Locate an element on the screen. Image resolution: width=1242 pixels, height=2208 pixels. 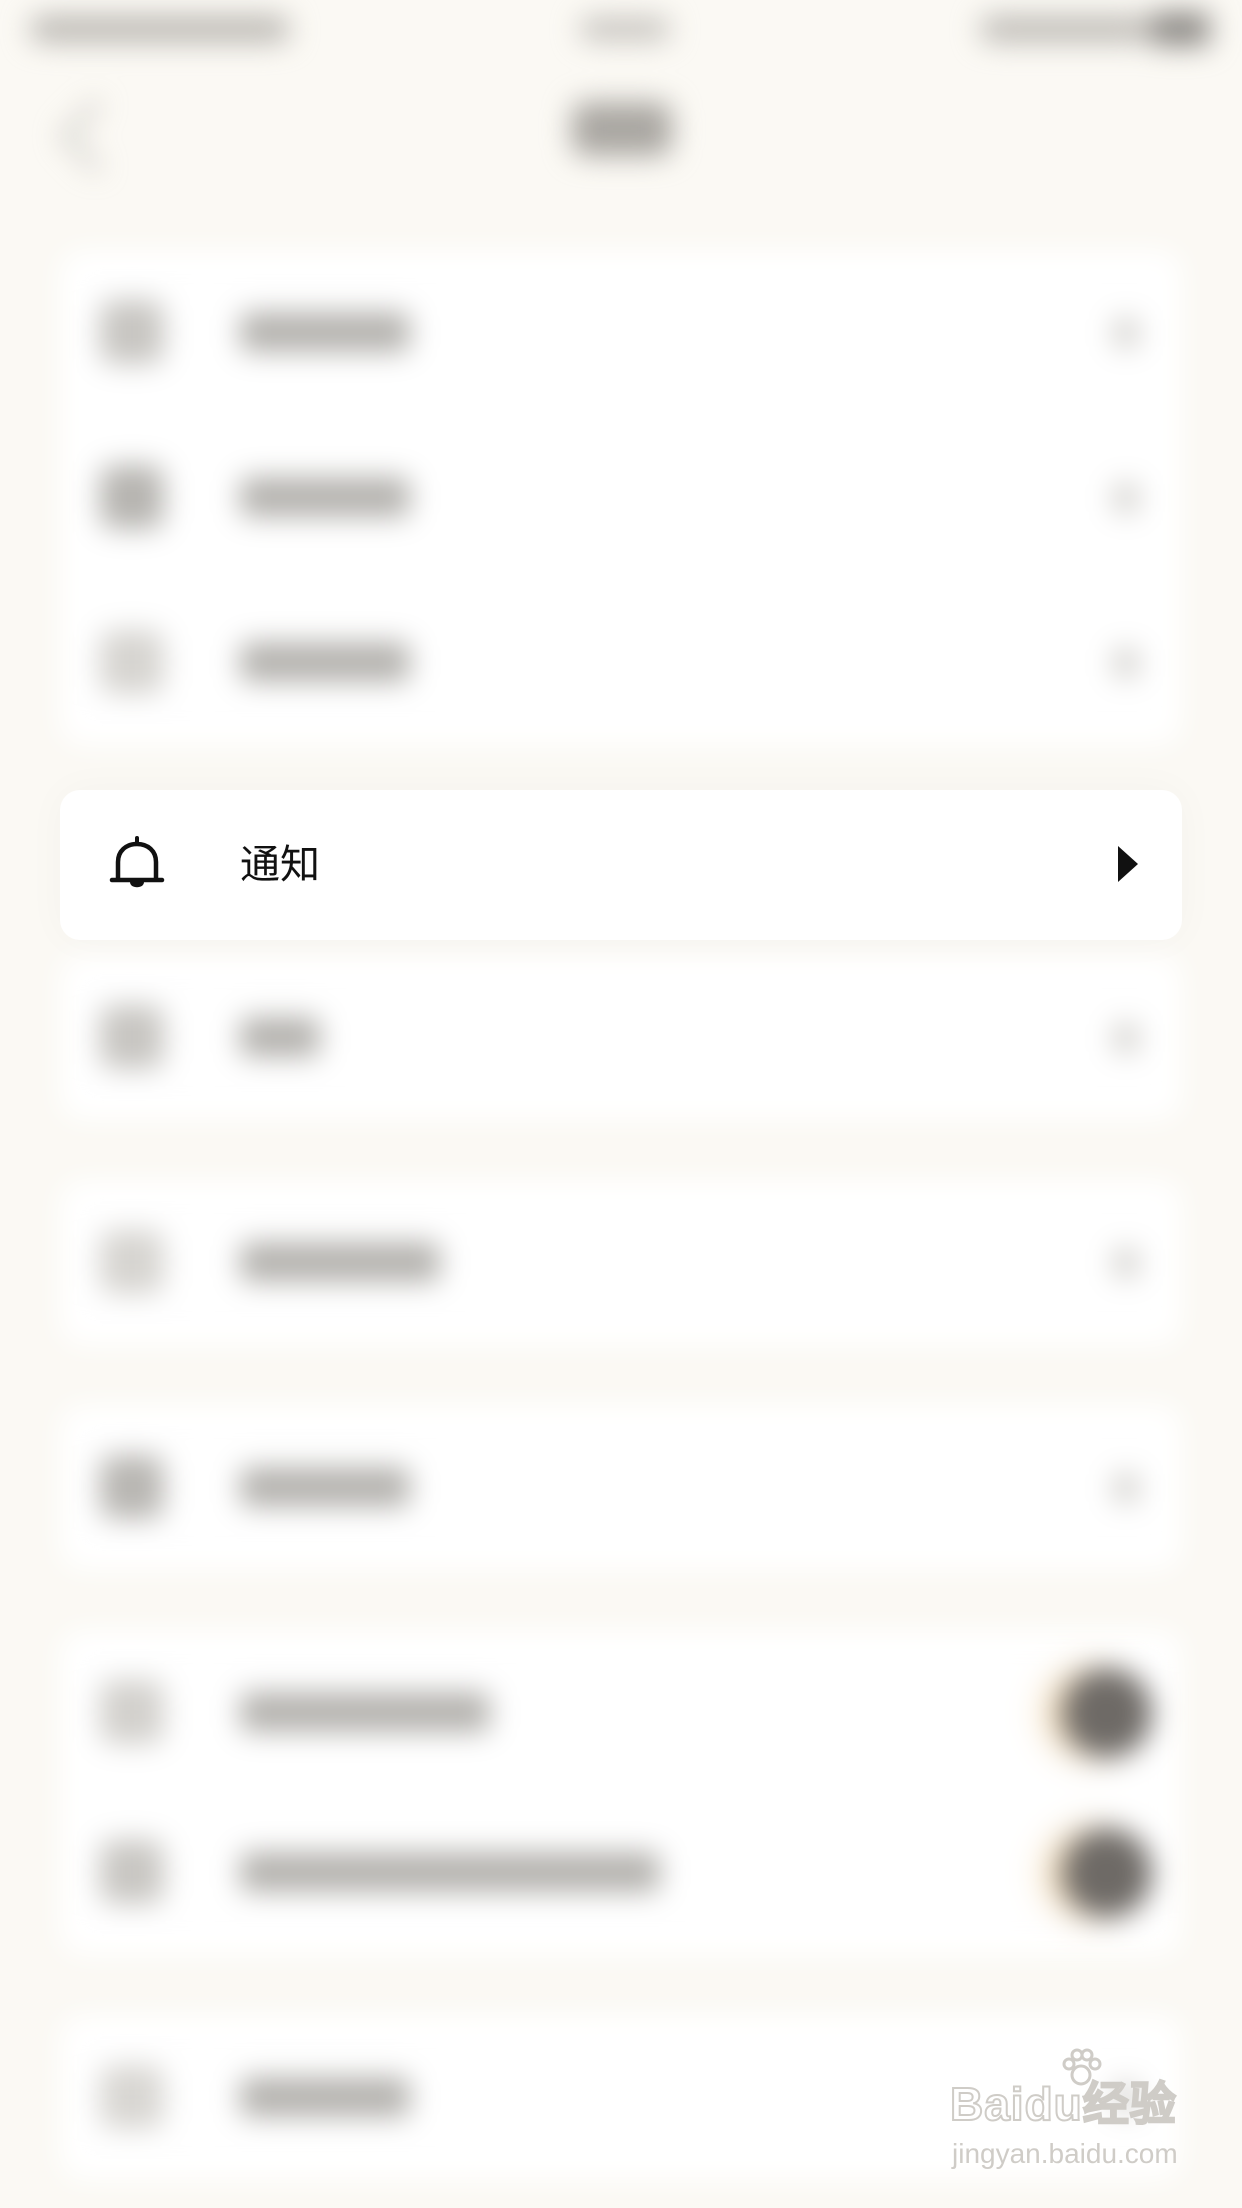
paw-icon is located at coordinates (1081, 2069).